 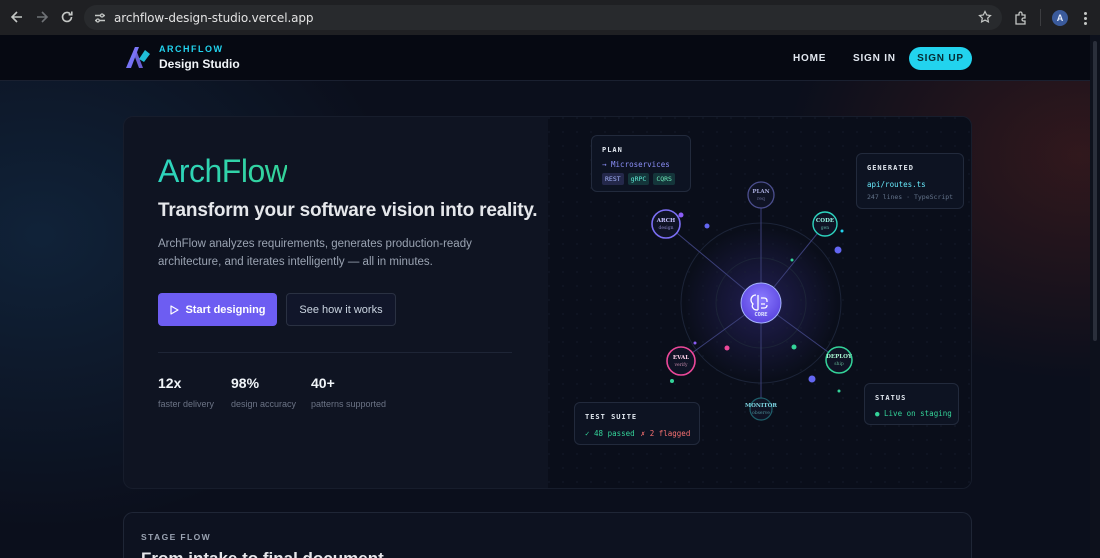 What do you see at coordinates (610, 433) in the screenshot?
I see `tests-passed: ✓ 48 passed` at bounding box center [610, 433].